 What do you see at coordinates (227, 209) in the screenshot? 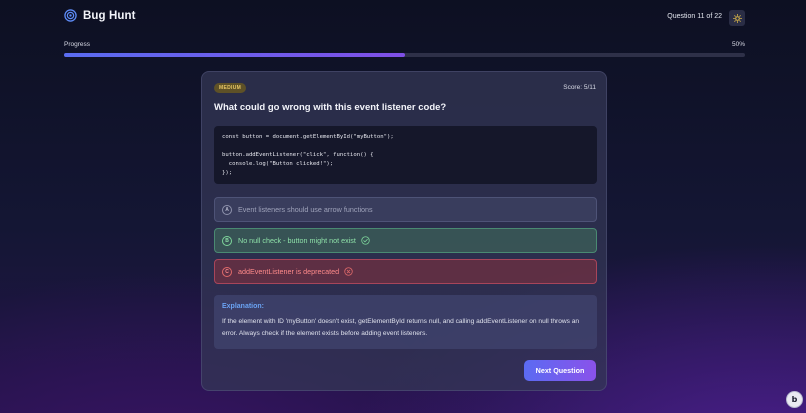
I see `option-letter: A` at bounding box center [227, 209].